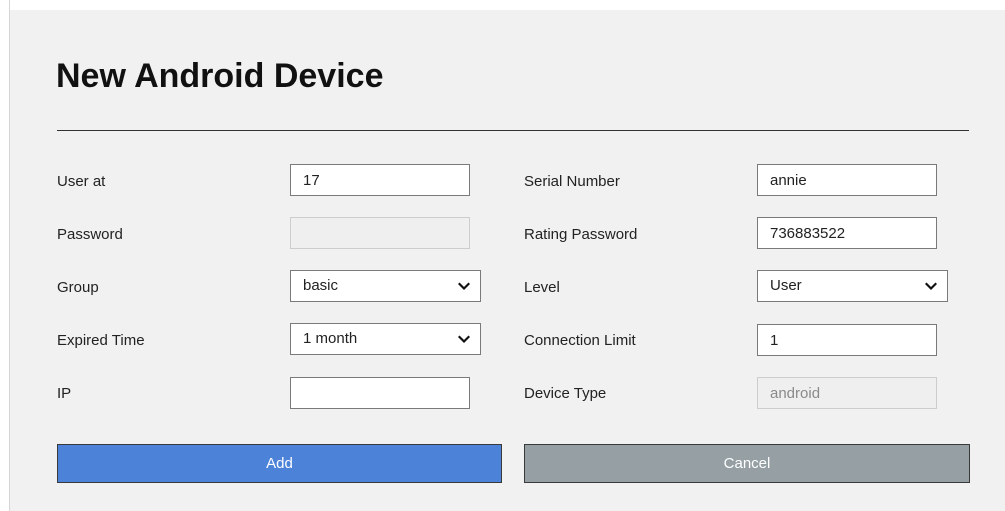  I want to click on level-label: Level, so click(542, 287).